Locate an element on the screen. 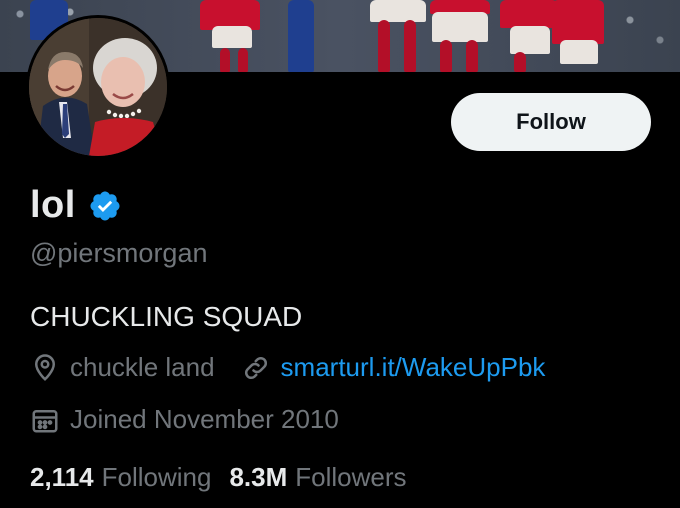  avatar-photo-illustration is located at coordinates (98, 87).